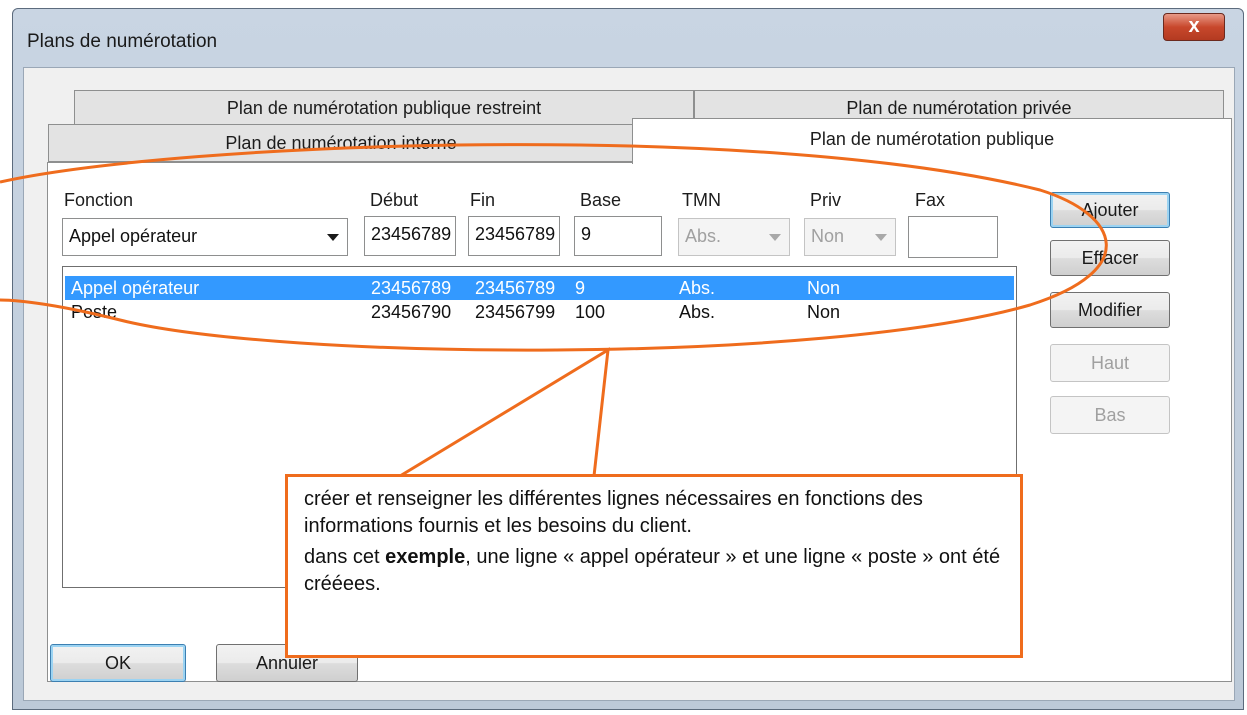 The width and height of the screenshot is (1247, 715). I want to click on list-item: Poste 23456790 23456799 100 Abs. Non, so click(539, 312).